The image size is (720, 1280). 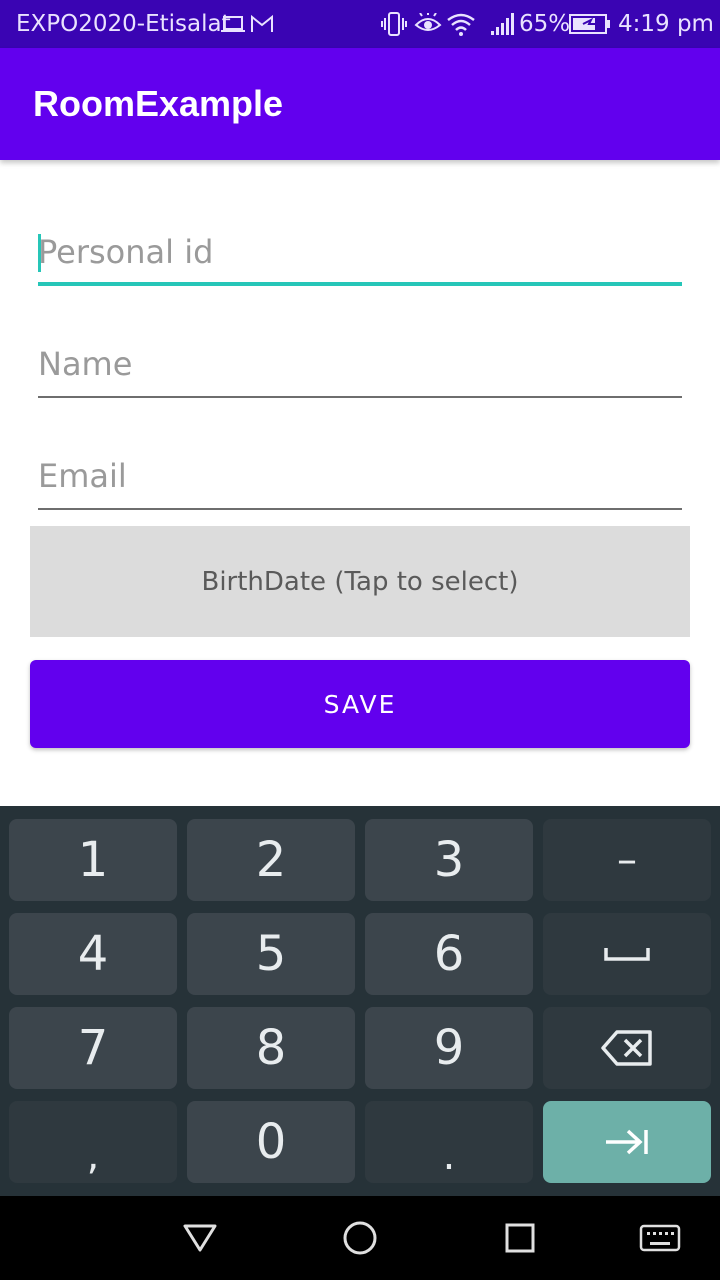 I want to click on app-bar: RoomExample, so click(x=360, y=104).